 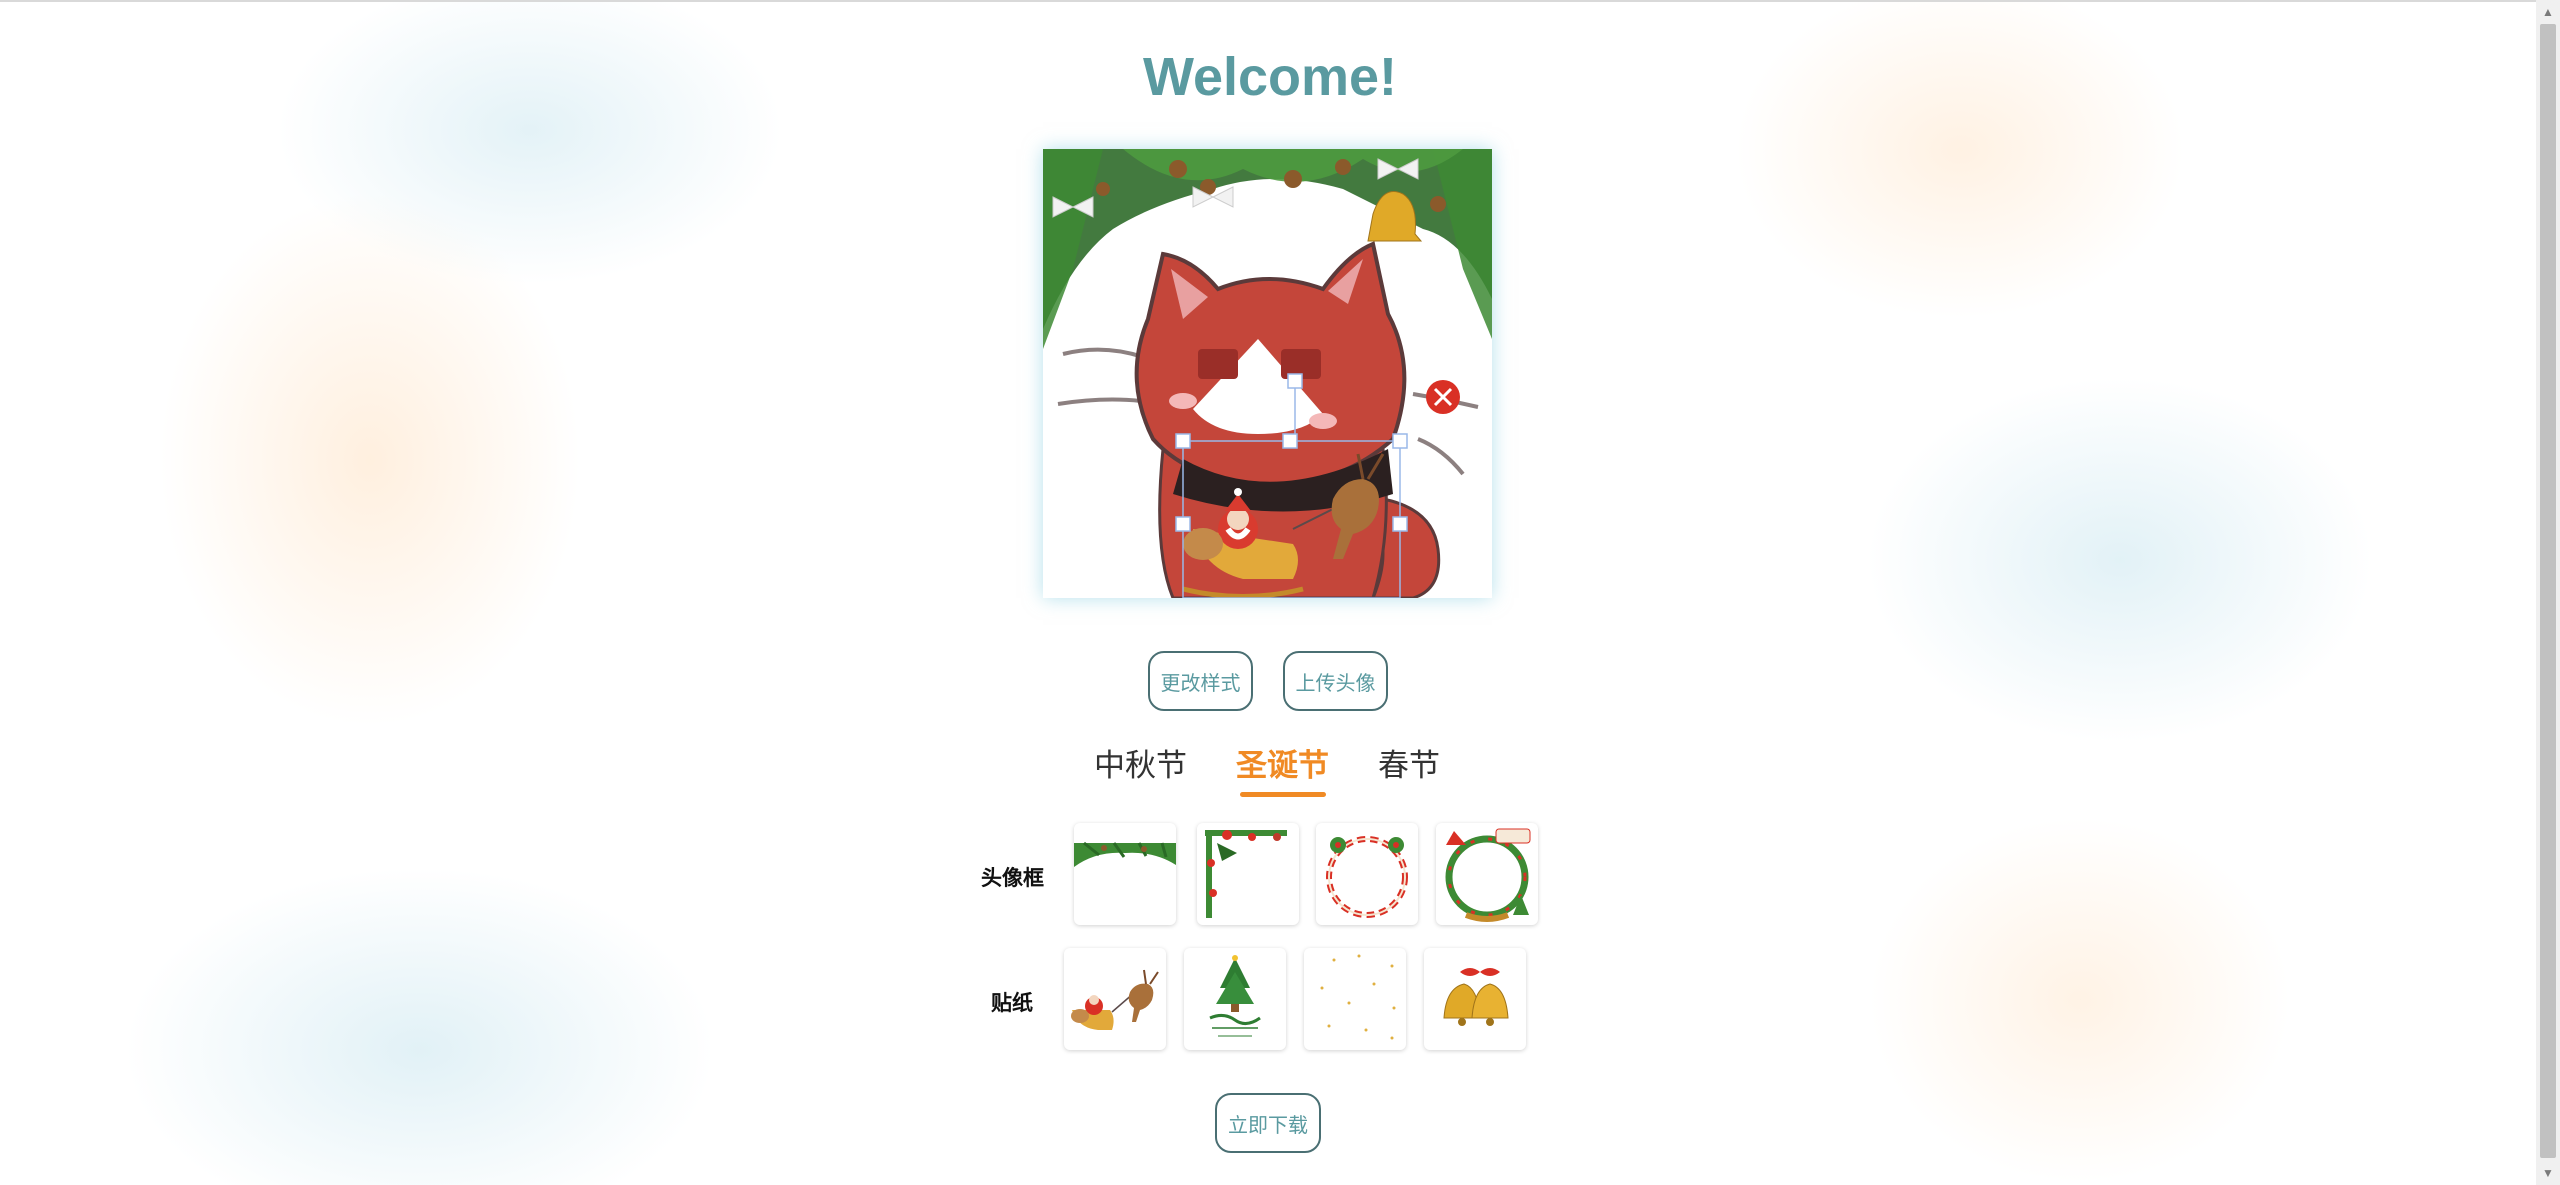 I want to click on tab-spring-festival: 春节, so click(x=1409, y=762).